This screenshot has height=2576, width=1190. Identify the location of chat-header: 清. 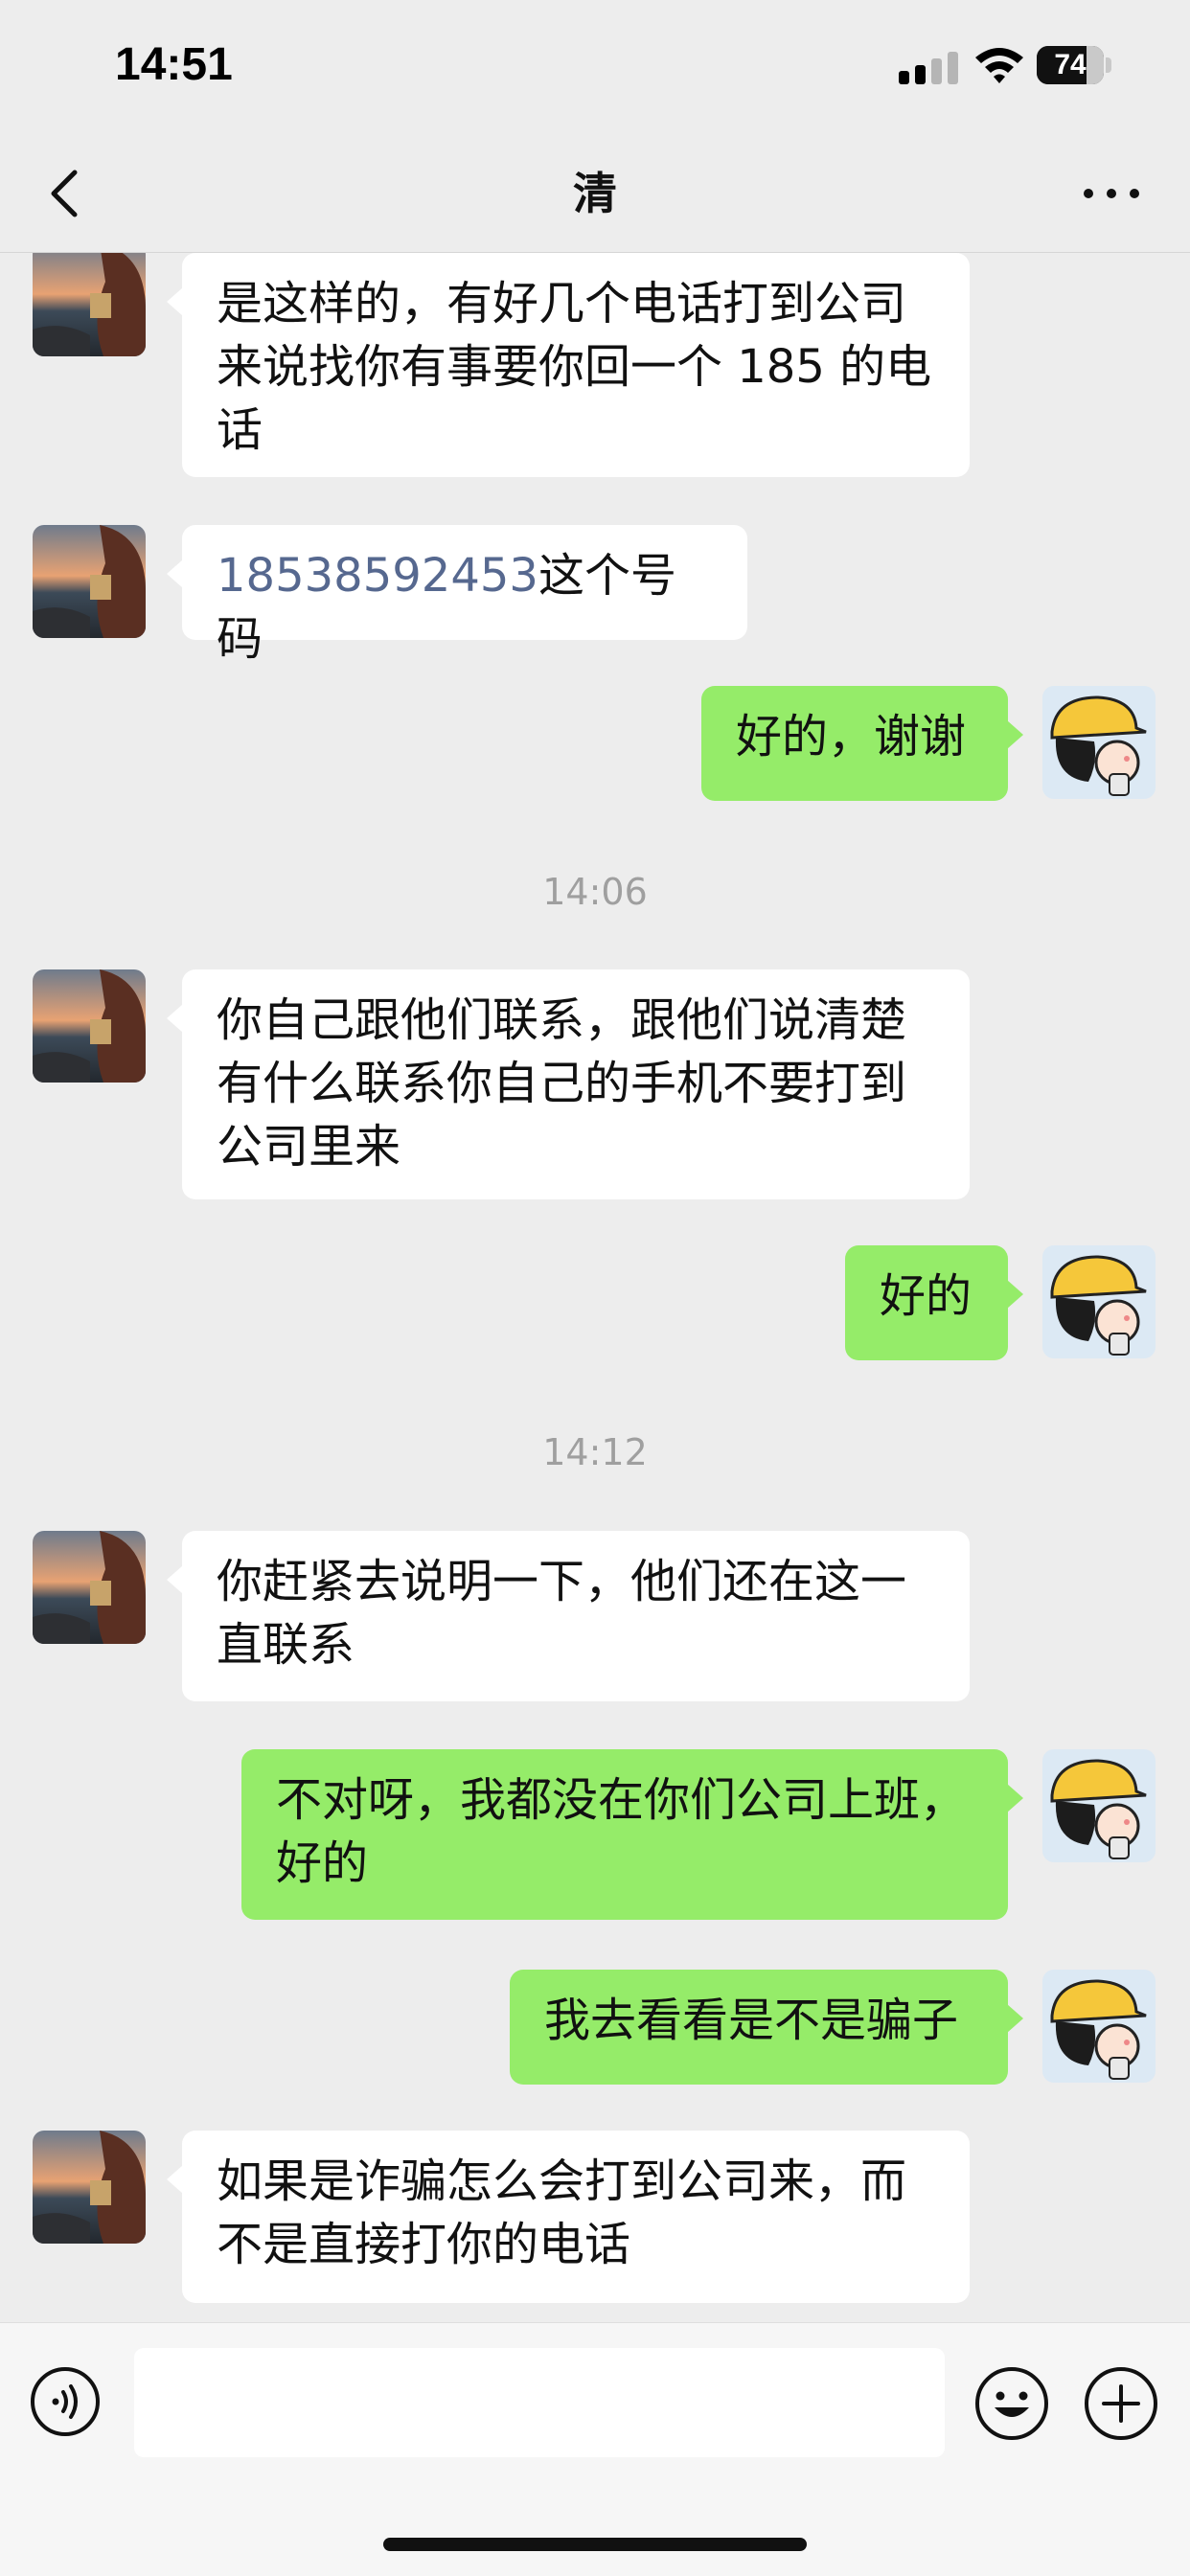
(595, 193).